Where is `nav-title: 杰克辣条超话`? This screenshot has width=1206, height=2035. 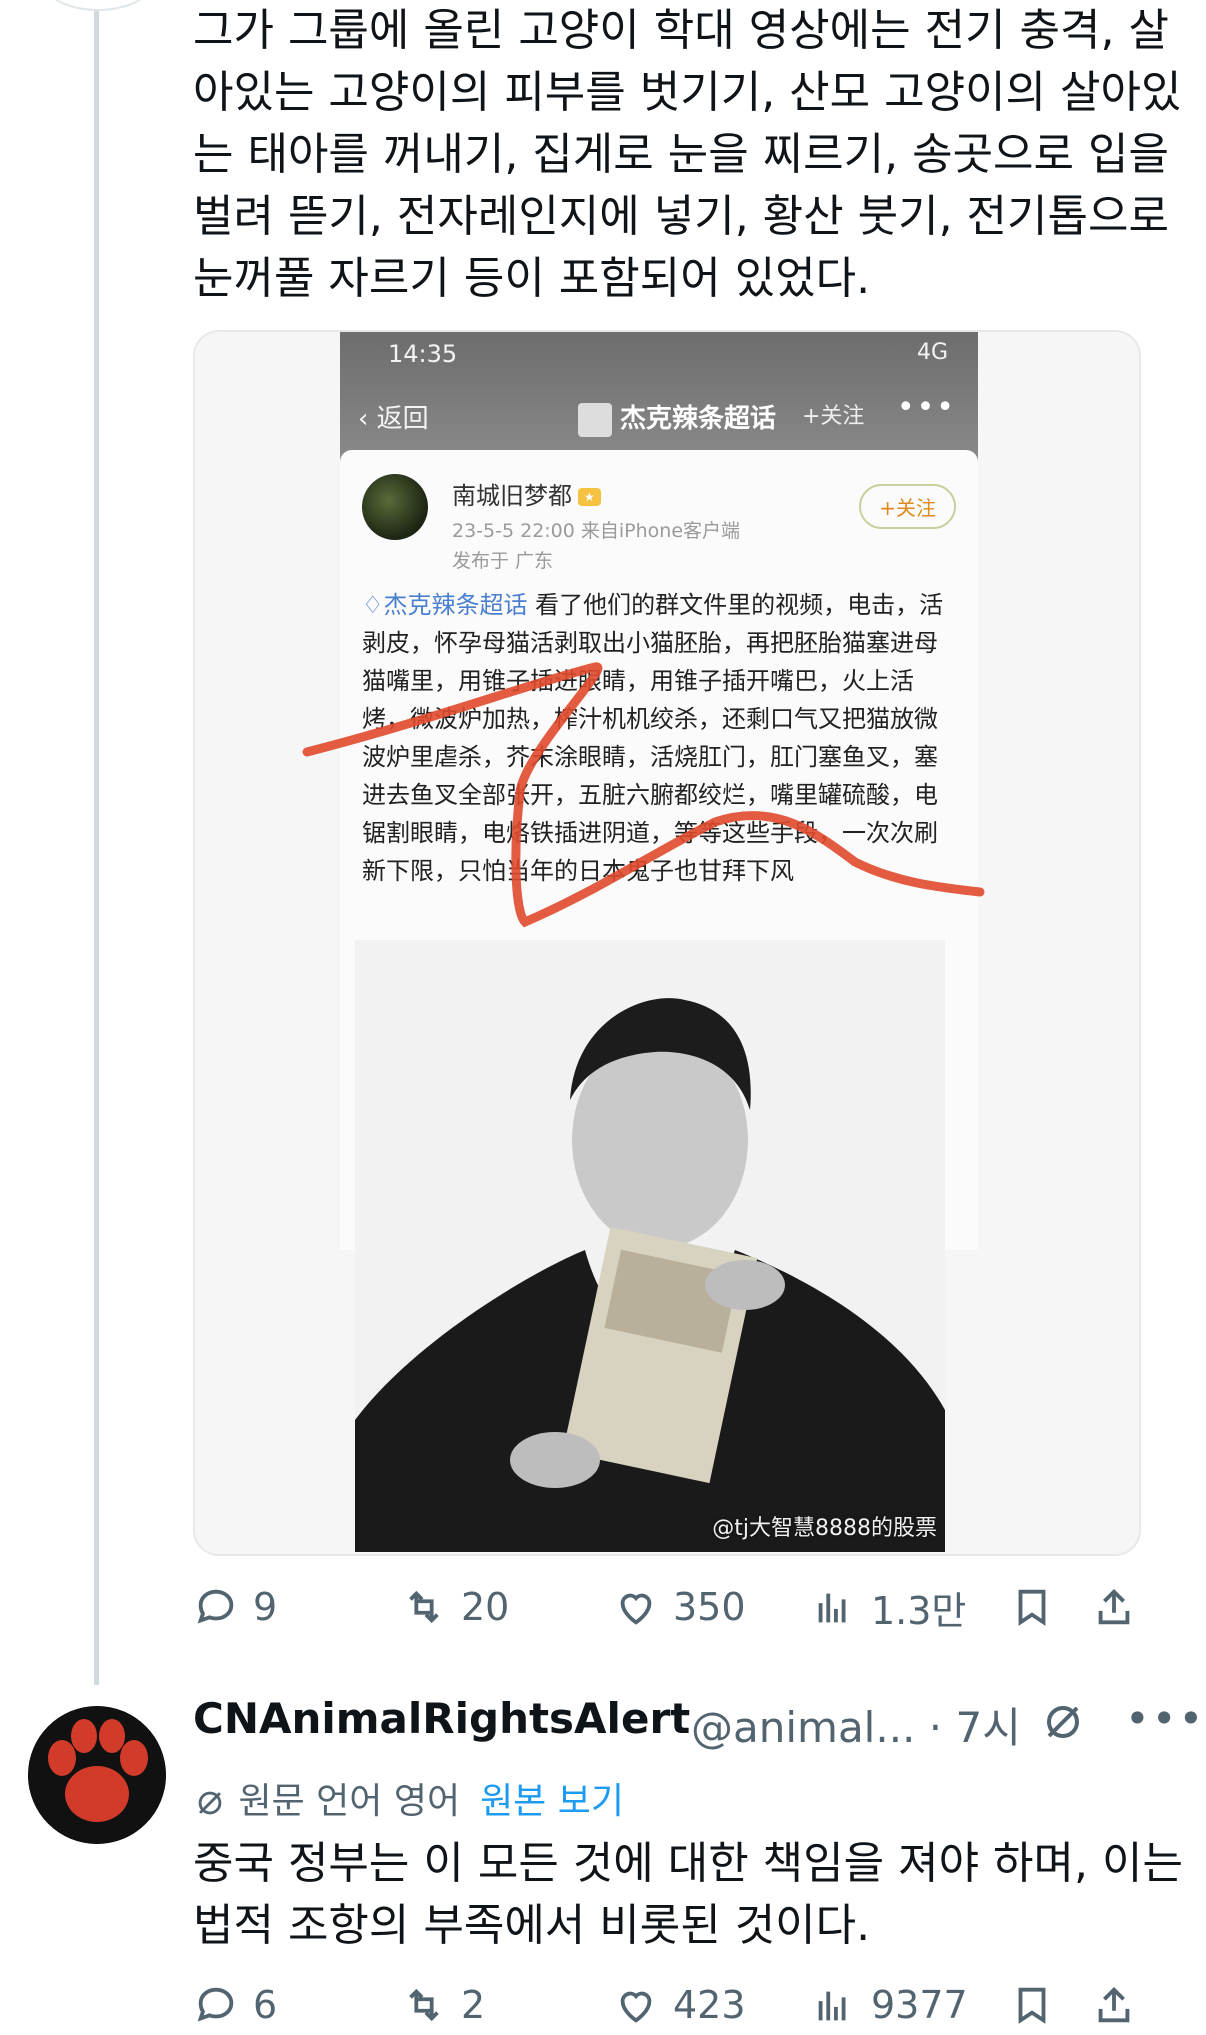
nav-title: 杰克辣条超话 is located at coordinates (677, 417).